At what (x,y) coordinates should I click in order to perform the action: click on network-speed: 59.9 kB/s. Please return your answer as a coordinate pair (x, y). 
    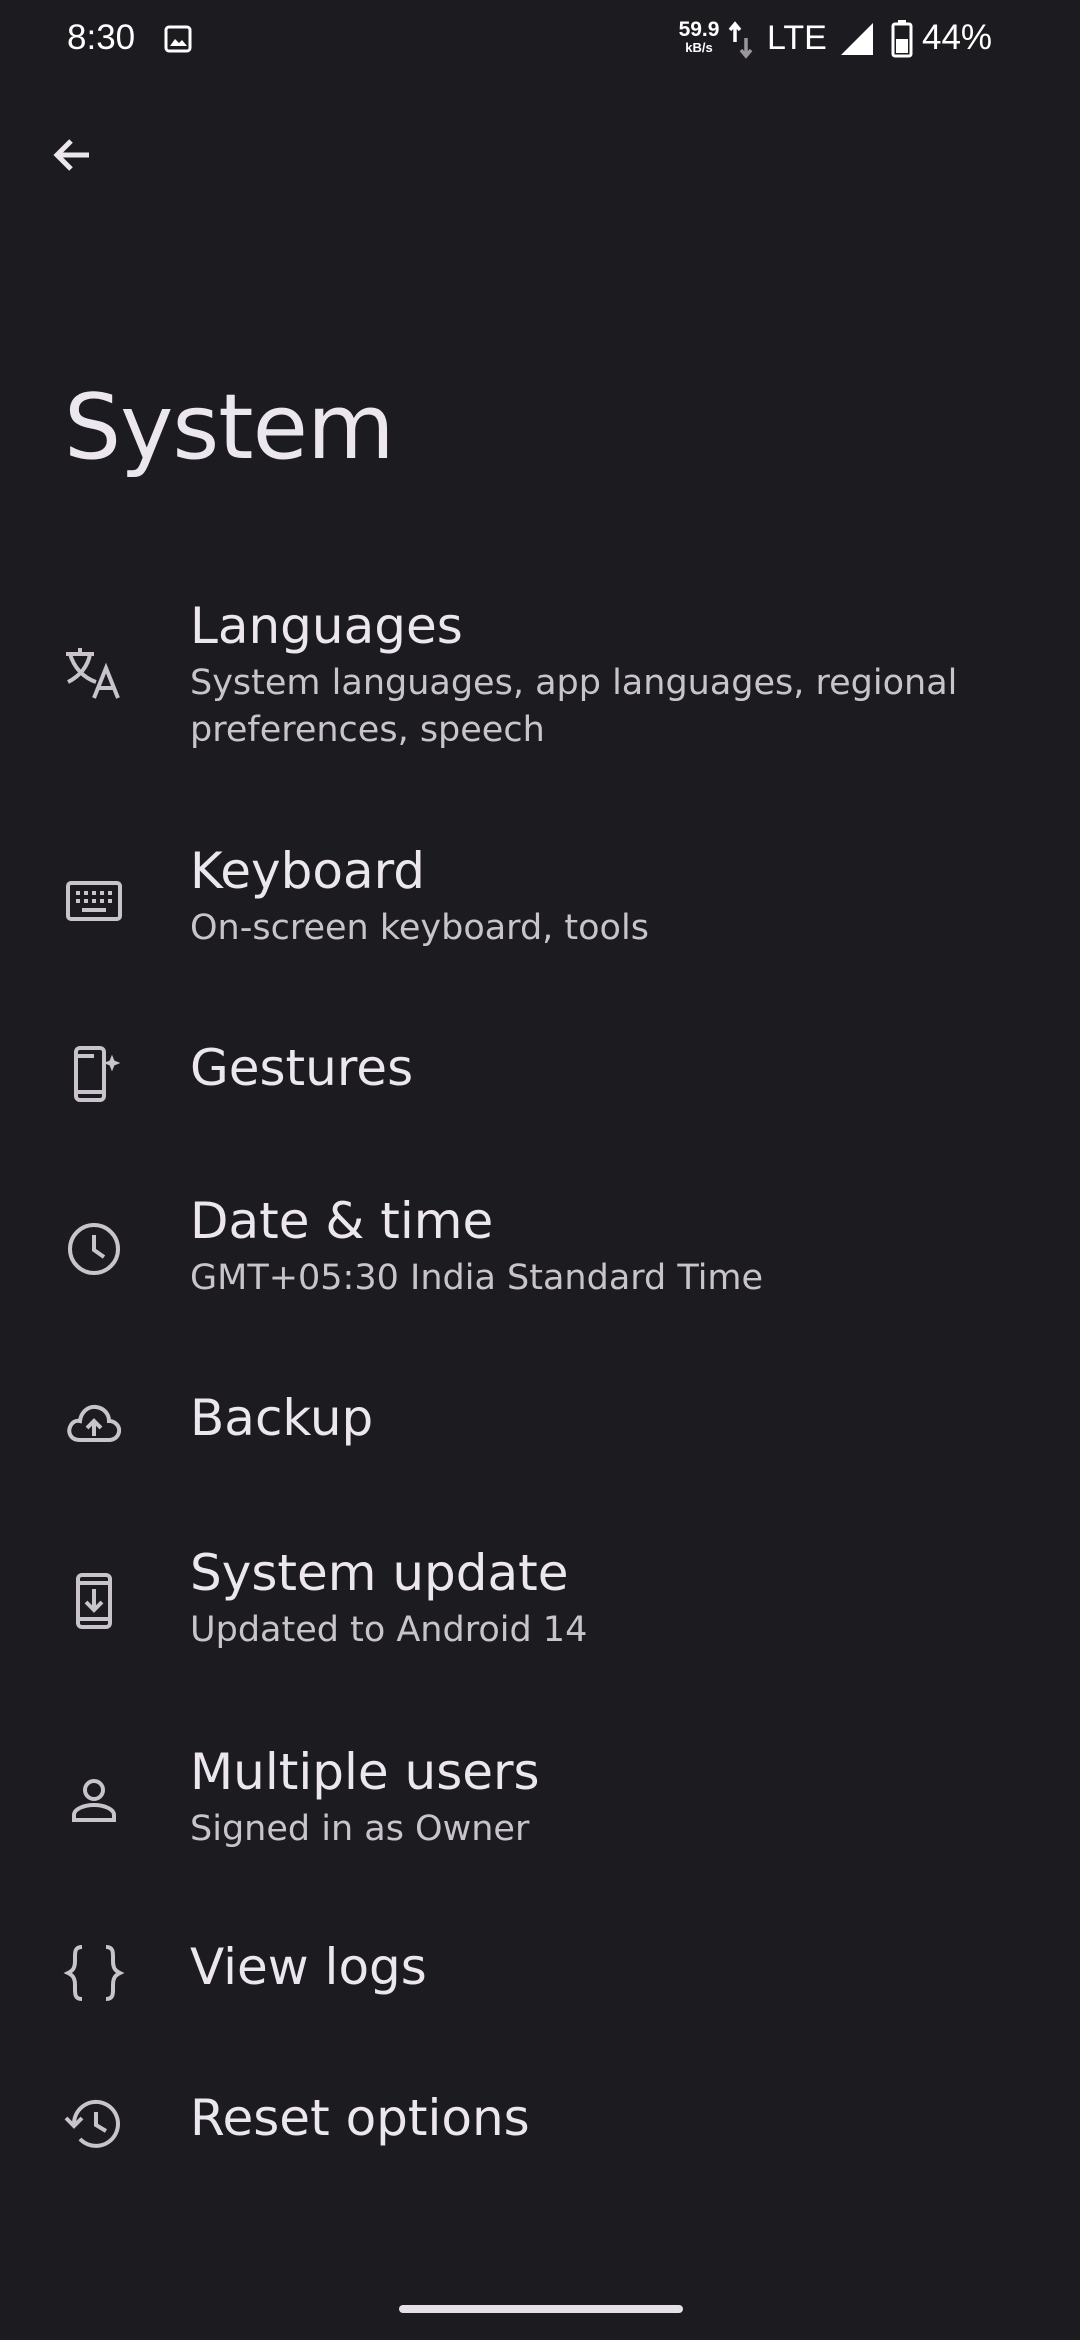
    Looking at the image, I should click on (699, 36).